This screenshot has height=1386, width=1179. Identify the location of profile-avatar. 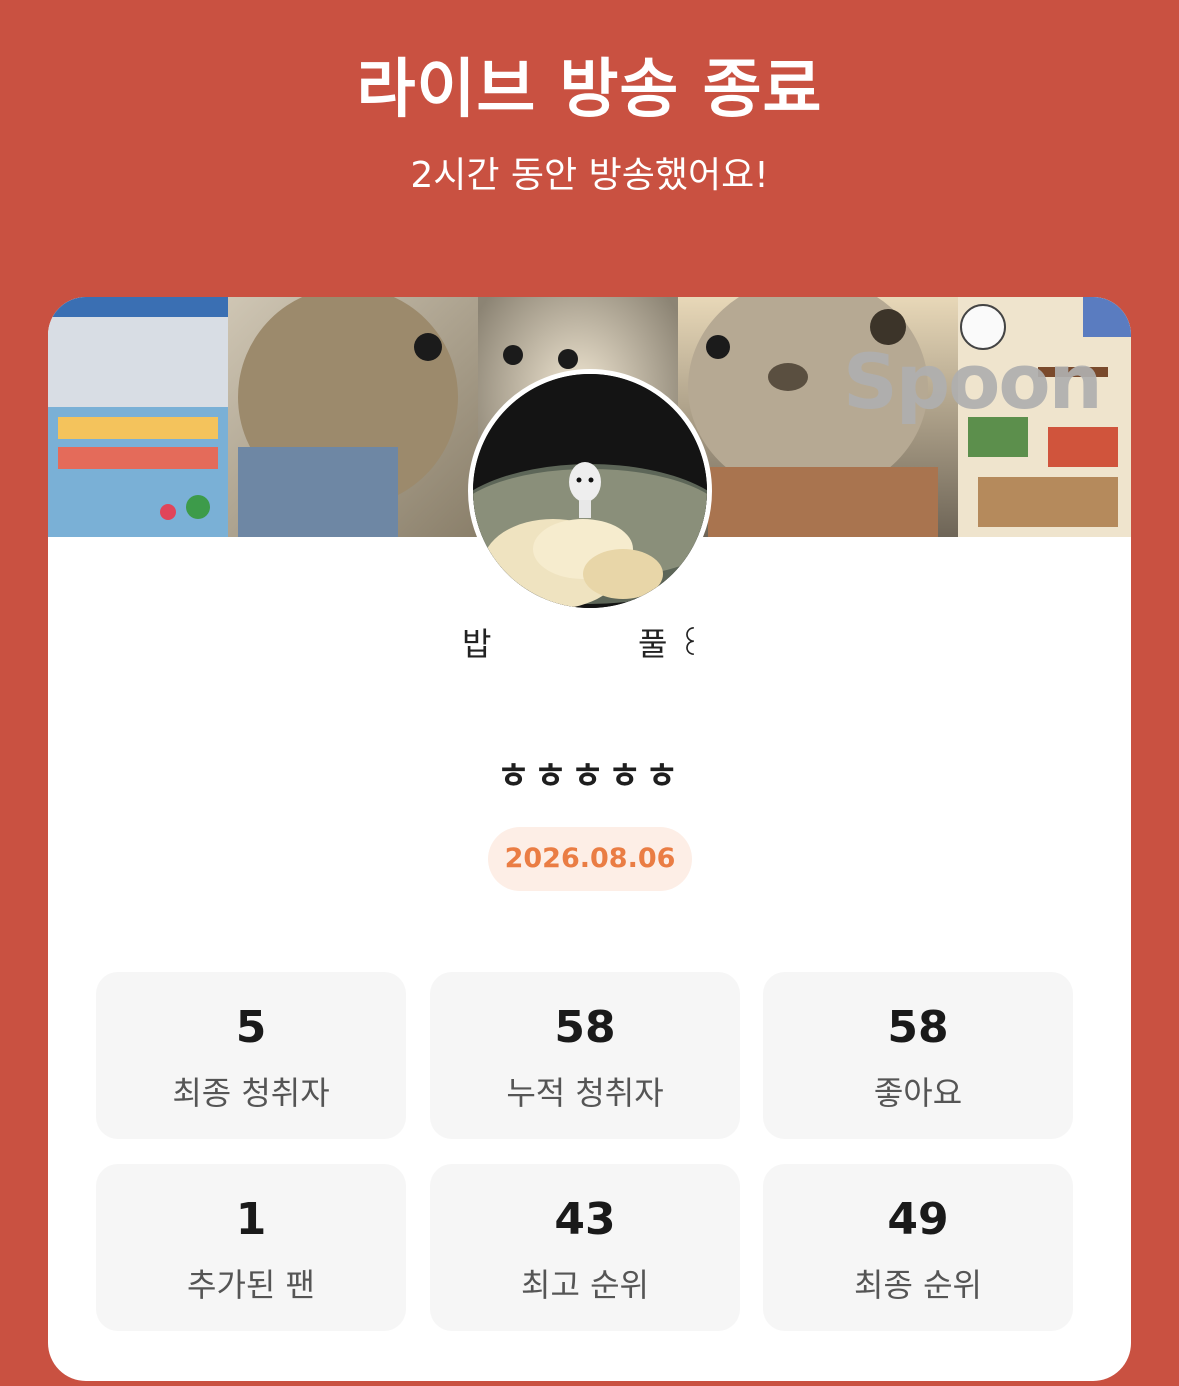
(590, 491).